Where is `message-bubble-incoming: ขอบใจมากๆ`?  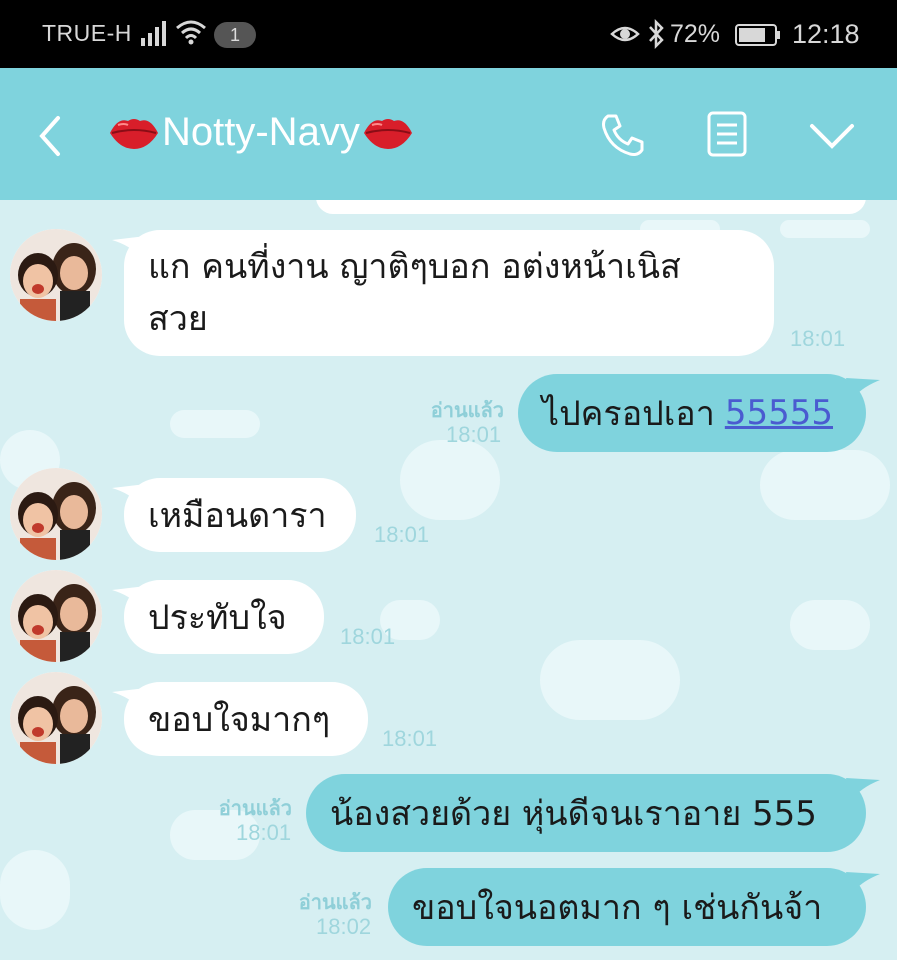 message-bubble-incoming: ขอบใจมากๆ is located at coordinates (240, 719).